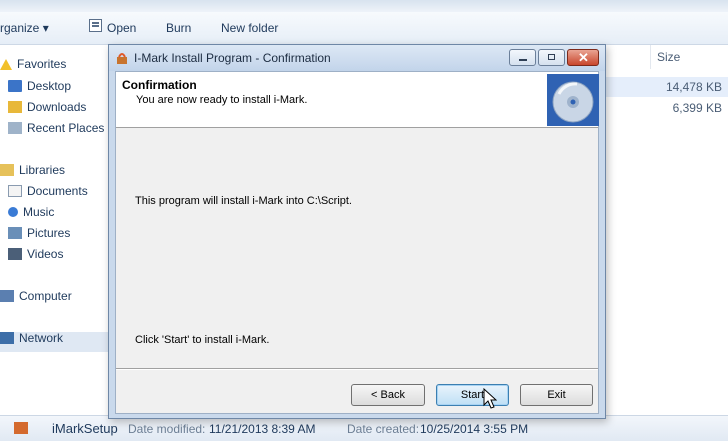  I want to click on size-column-label: Size, so click(669, 57).